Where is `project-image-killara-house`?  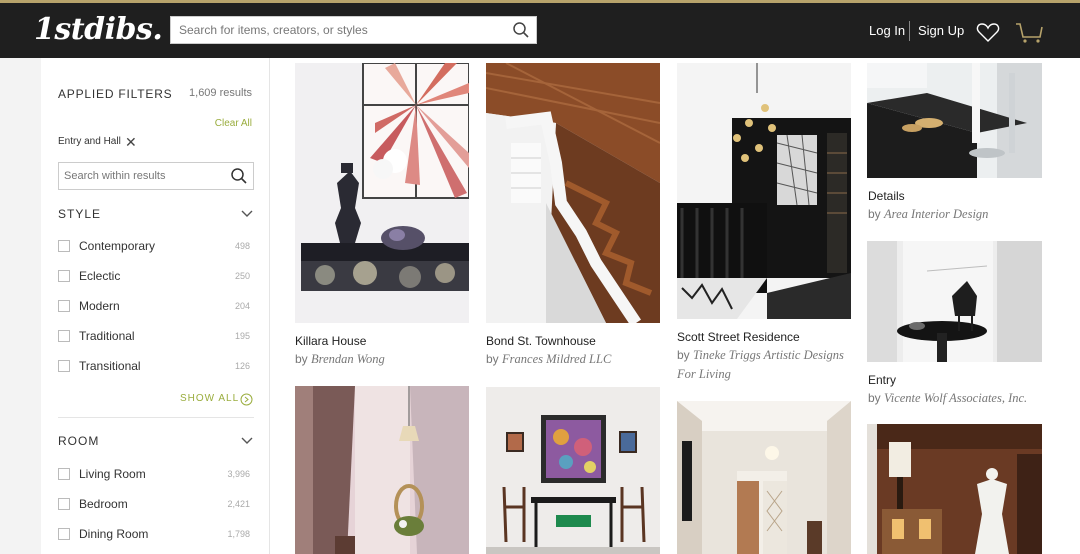 project-image-killara-house is located at coordinates (382, 193).